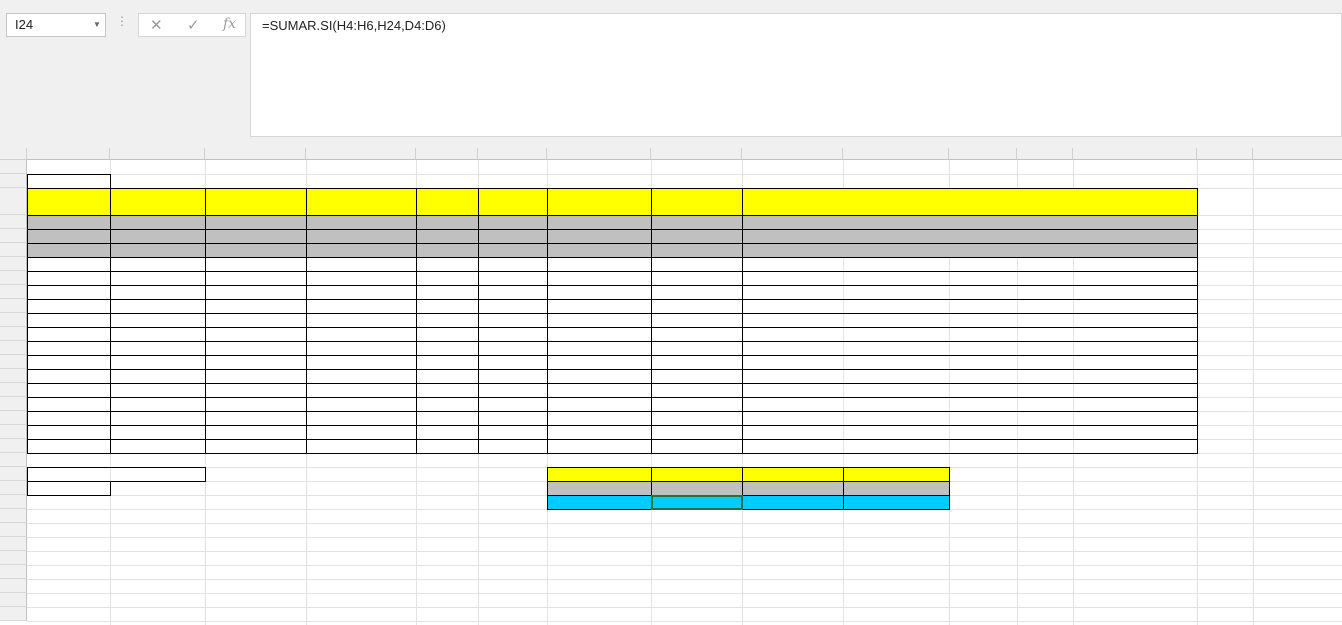 The image size is (1342, 625). I want to click on header-velocitat, so click(361, 202).